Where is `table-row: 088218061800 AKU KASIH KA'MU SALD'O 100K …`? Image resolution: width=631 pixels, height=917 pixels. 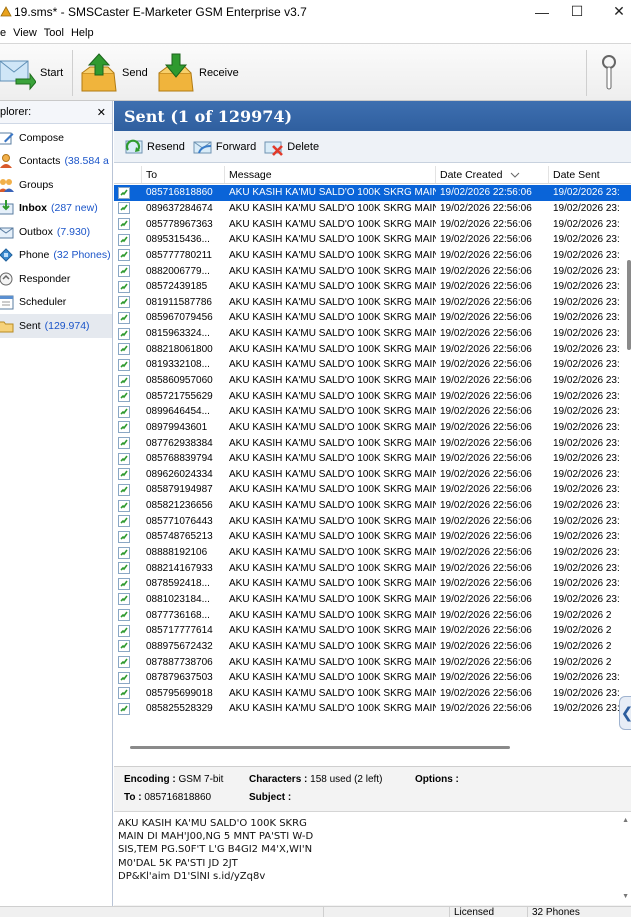
table-row: 088218061800 AKU KASIH KA'MU SALD'O 100K … is located at coordinates (372, 349).